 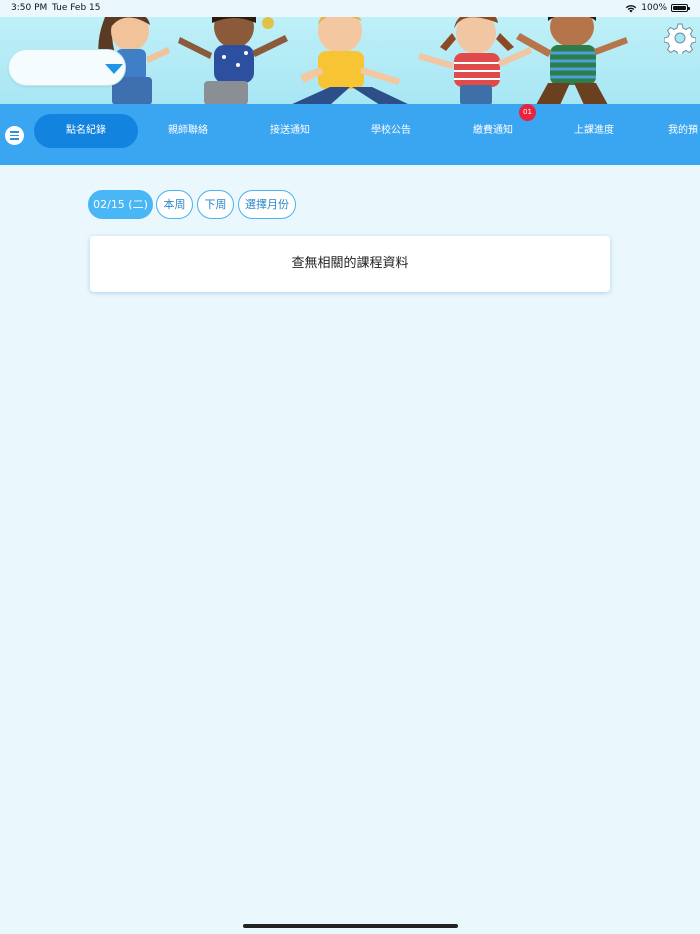 What do you see at coordinates (267, 204) in the screenshot?
I see `select-month-button: 選擇月份` at bounding box center [267, 204].